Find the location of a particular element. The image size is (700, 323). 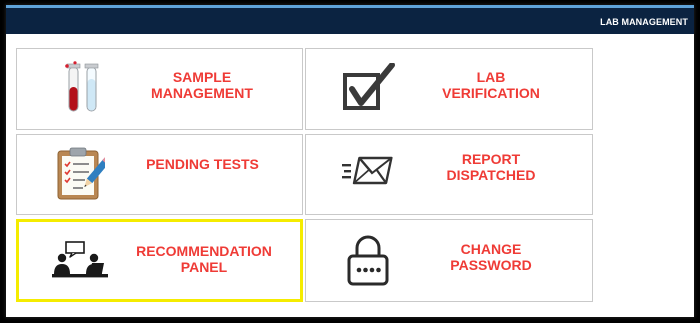

test-tubes-icon is located at coordinates (84, 87).